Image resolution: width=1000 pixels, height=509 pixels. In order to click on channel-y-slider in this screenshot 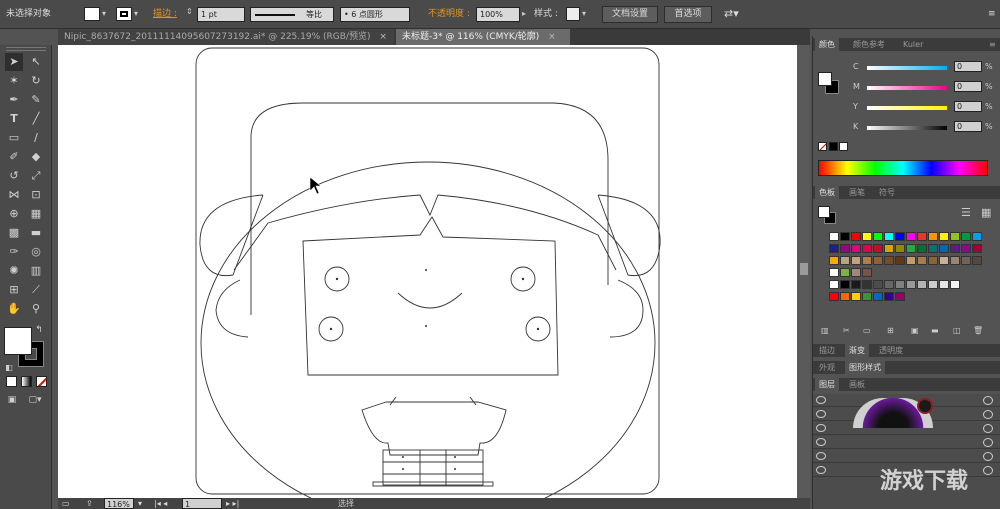, I will do `click(907, 108)`.